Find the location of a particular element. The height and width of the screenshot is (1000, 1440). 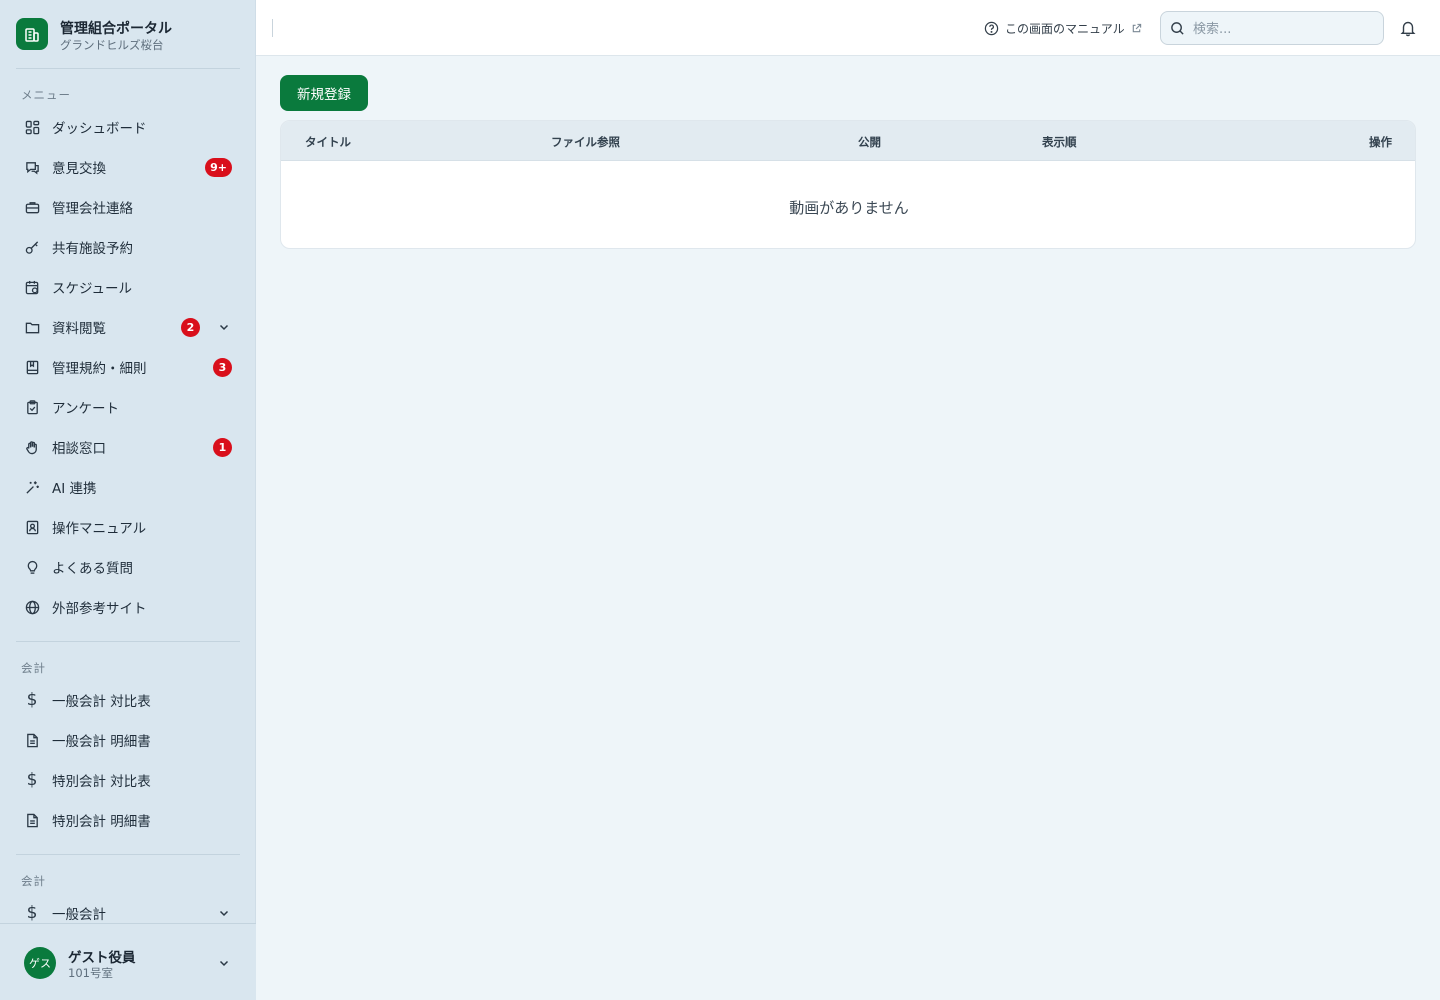

brand-subtitle: グランドヒルズ桜台 is located at coordinates (112, 45).